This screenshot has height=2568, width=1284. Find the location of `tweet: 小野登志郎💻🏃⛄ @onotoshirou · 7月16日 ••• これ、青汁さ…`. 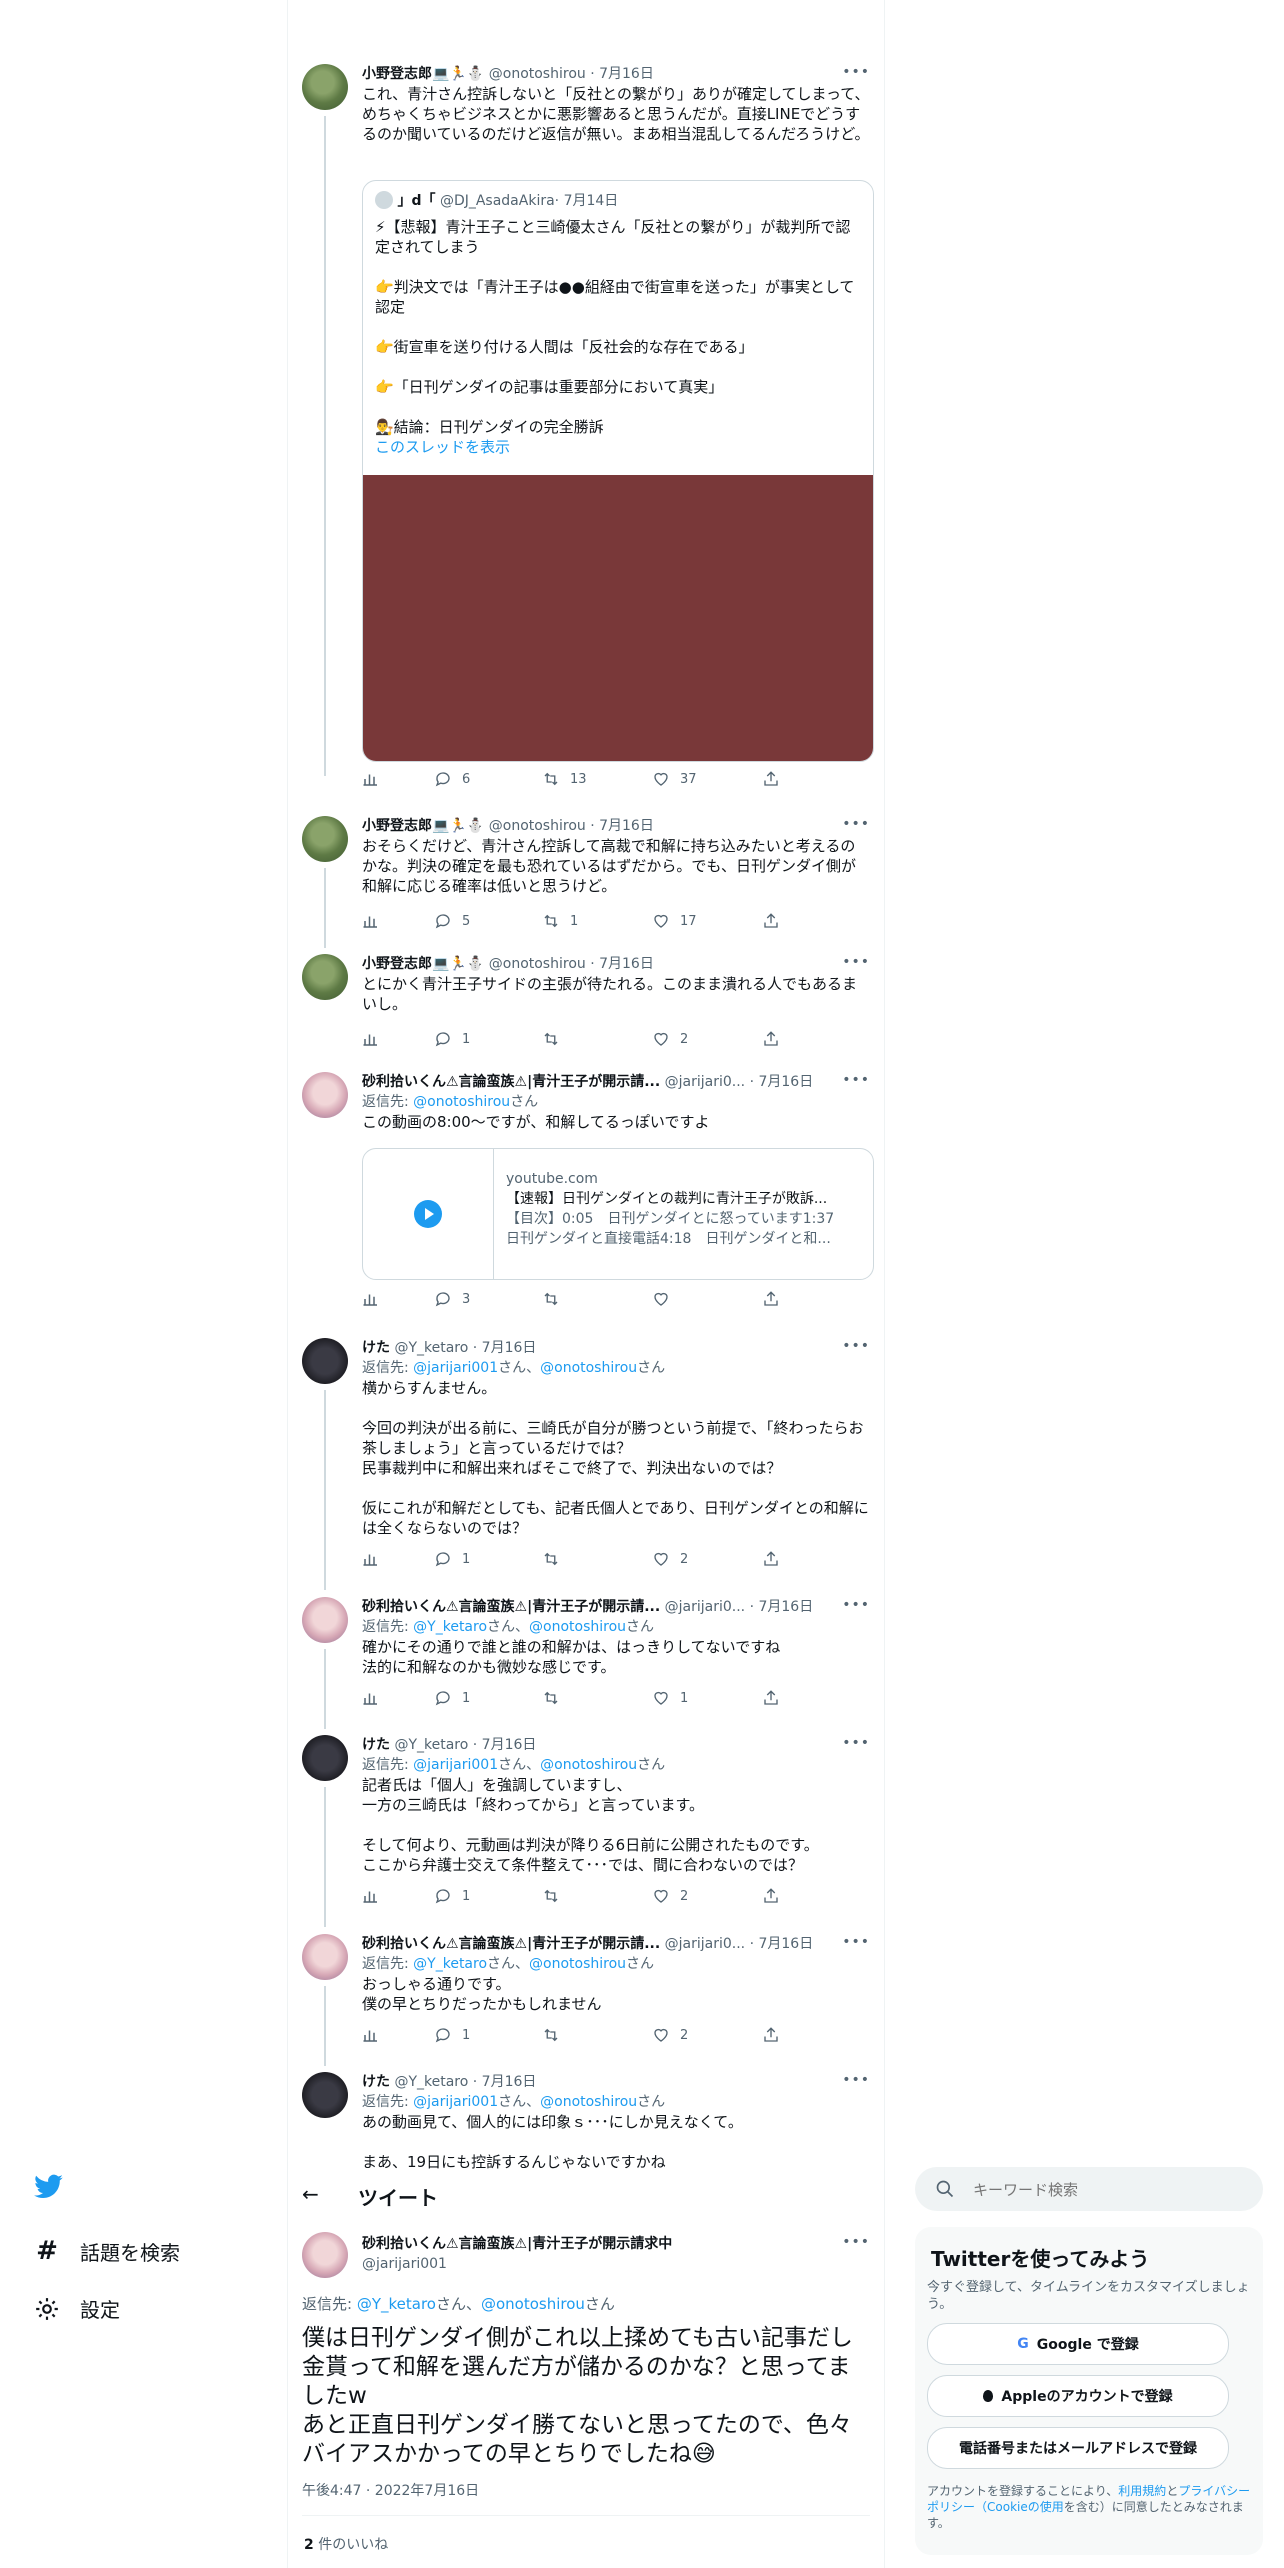

tweet: 小野登志郎💻🏃⛄ @onotoshirou · 7月16日 ••• これ、青汁さ… is located at coordinates (586, 423).